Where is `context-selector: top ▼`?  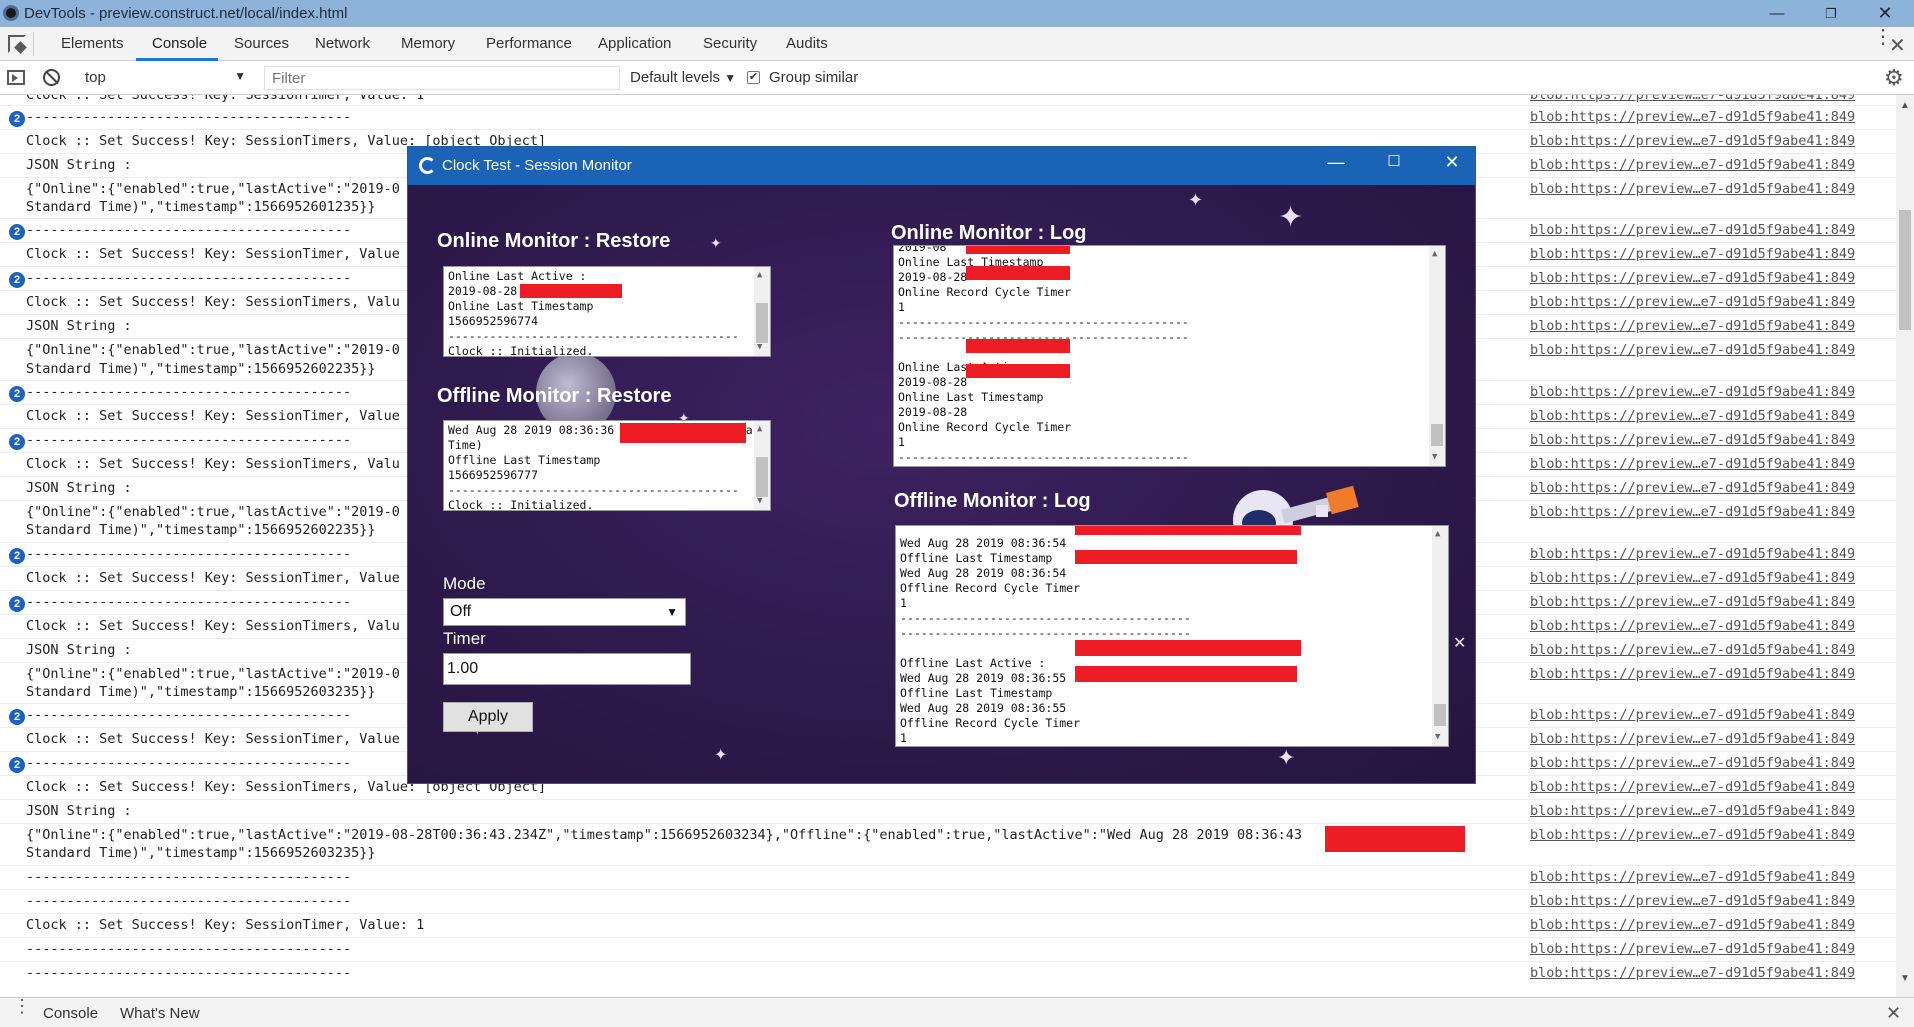 context-selector: top ▼ is located at coordinates (164, 77).